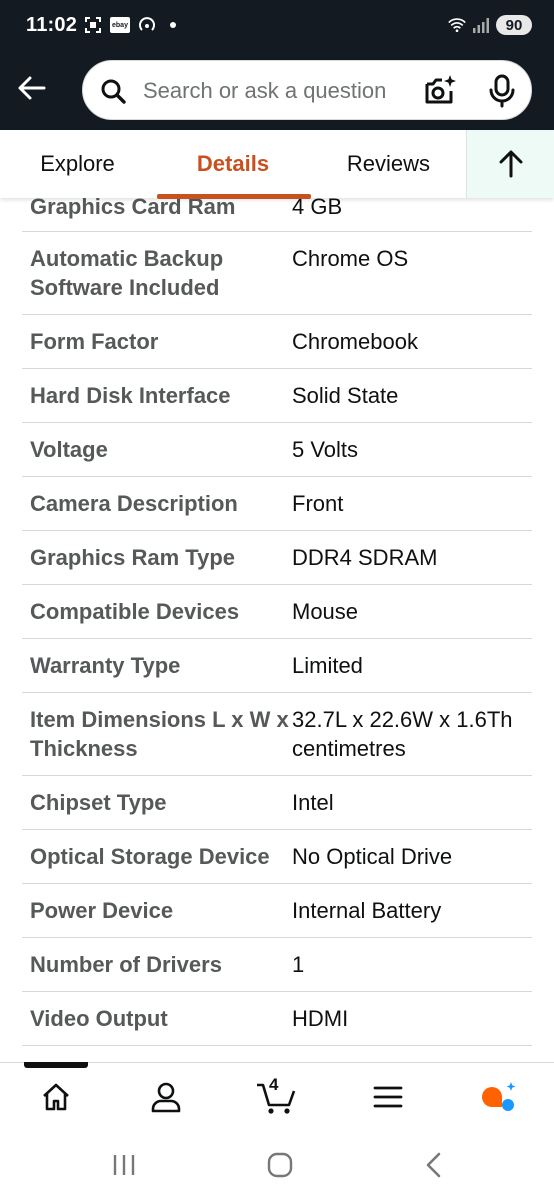 The width and height of the screenshot is (554, 1200). I want to click on rufus-assistant-icon, so click(499, 1096).